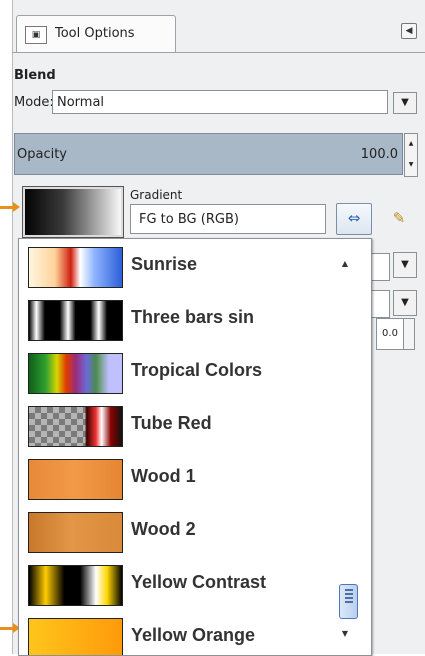 This screenshot has width=425, height=656. Describe the element at coordinates (199, 582) in the screenshot. I see `gradient-item-label: Yellow Contrast` at that location.